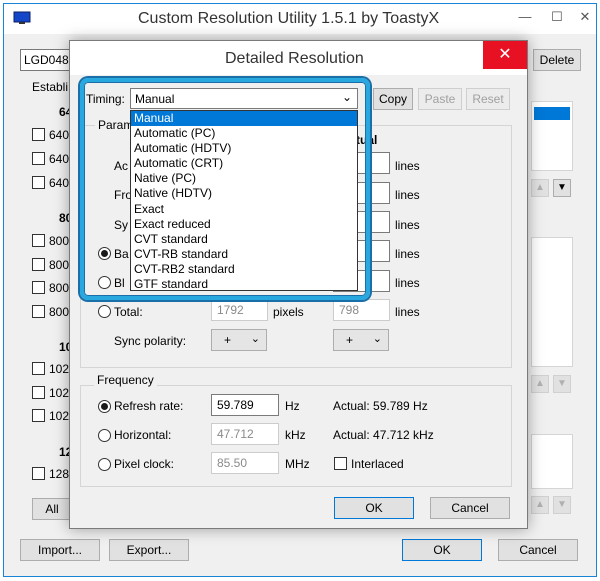 The height and width of the screenshot is (581, 600). I want to click on main-cancel-button: Cancel, so click(538, 550).